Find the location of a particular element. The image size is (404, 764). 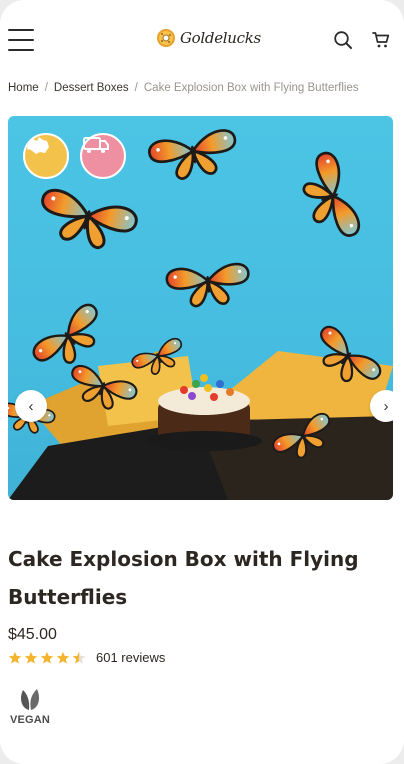

australia-map-icon is located at coordinates (46, 156).